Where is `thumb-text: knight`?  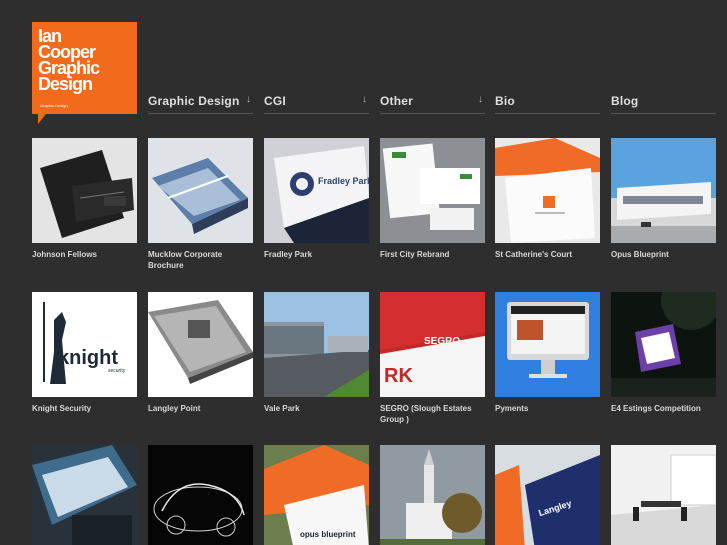
thumb-text: knight is located at coordinates (88, 358).